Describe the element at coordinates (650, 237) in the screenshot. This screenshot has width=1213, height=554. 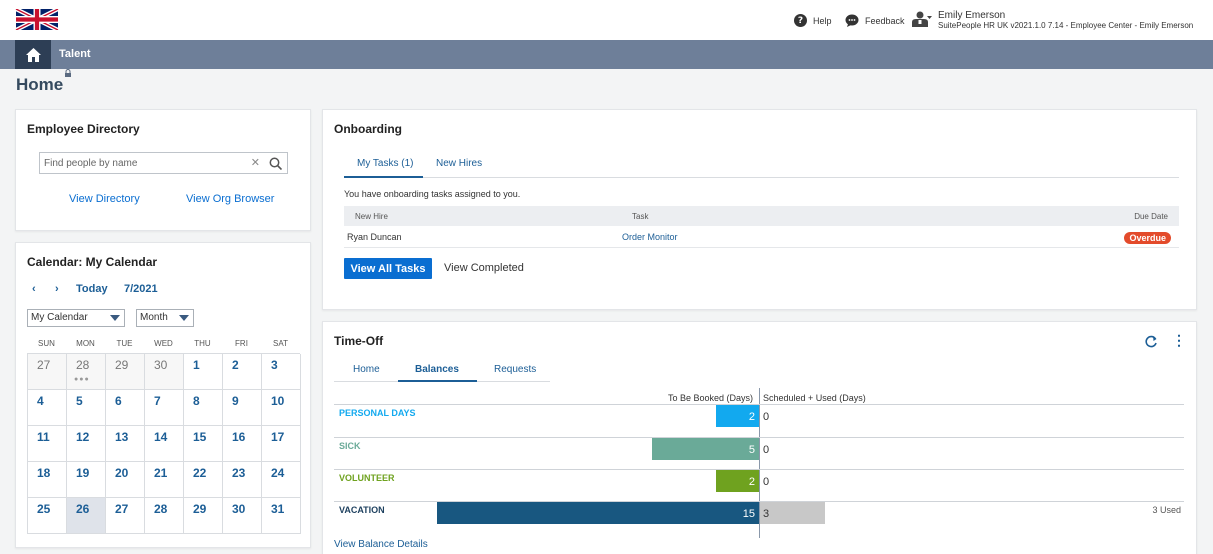
I see `task-link: Order Monitor` at that location.